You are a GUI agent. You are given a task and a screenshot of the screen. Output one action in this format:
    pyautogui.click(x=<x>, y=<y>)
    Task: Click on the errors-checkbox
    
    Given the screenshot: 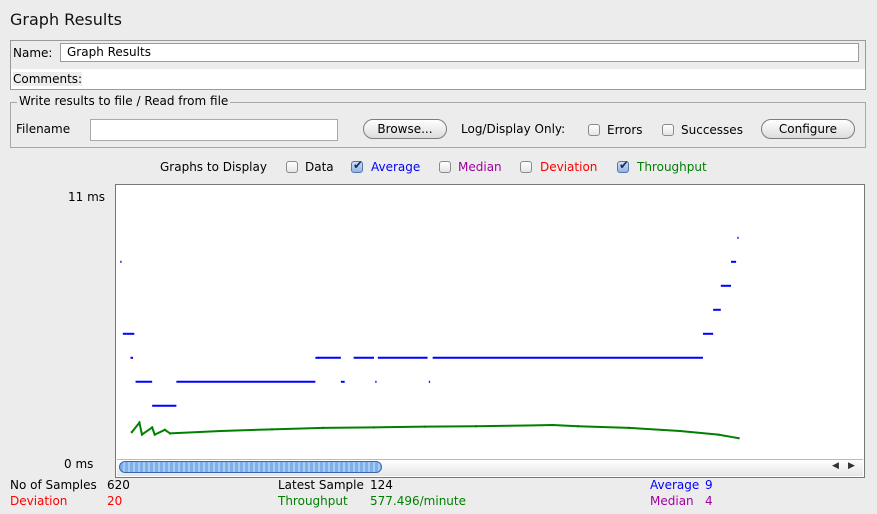 What is the action you would take?
    pyautogui.click(x=594, y=130)
    